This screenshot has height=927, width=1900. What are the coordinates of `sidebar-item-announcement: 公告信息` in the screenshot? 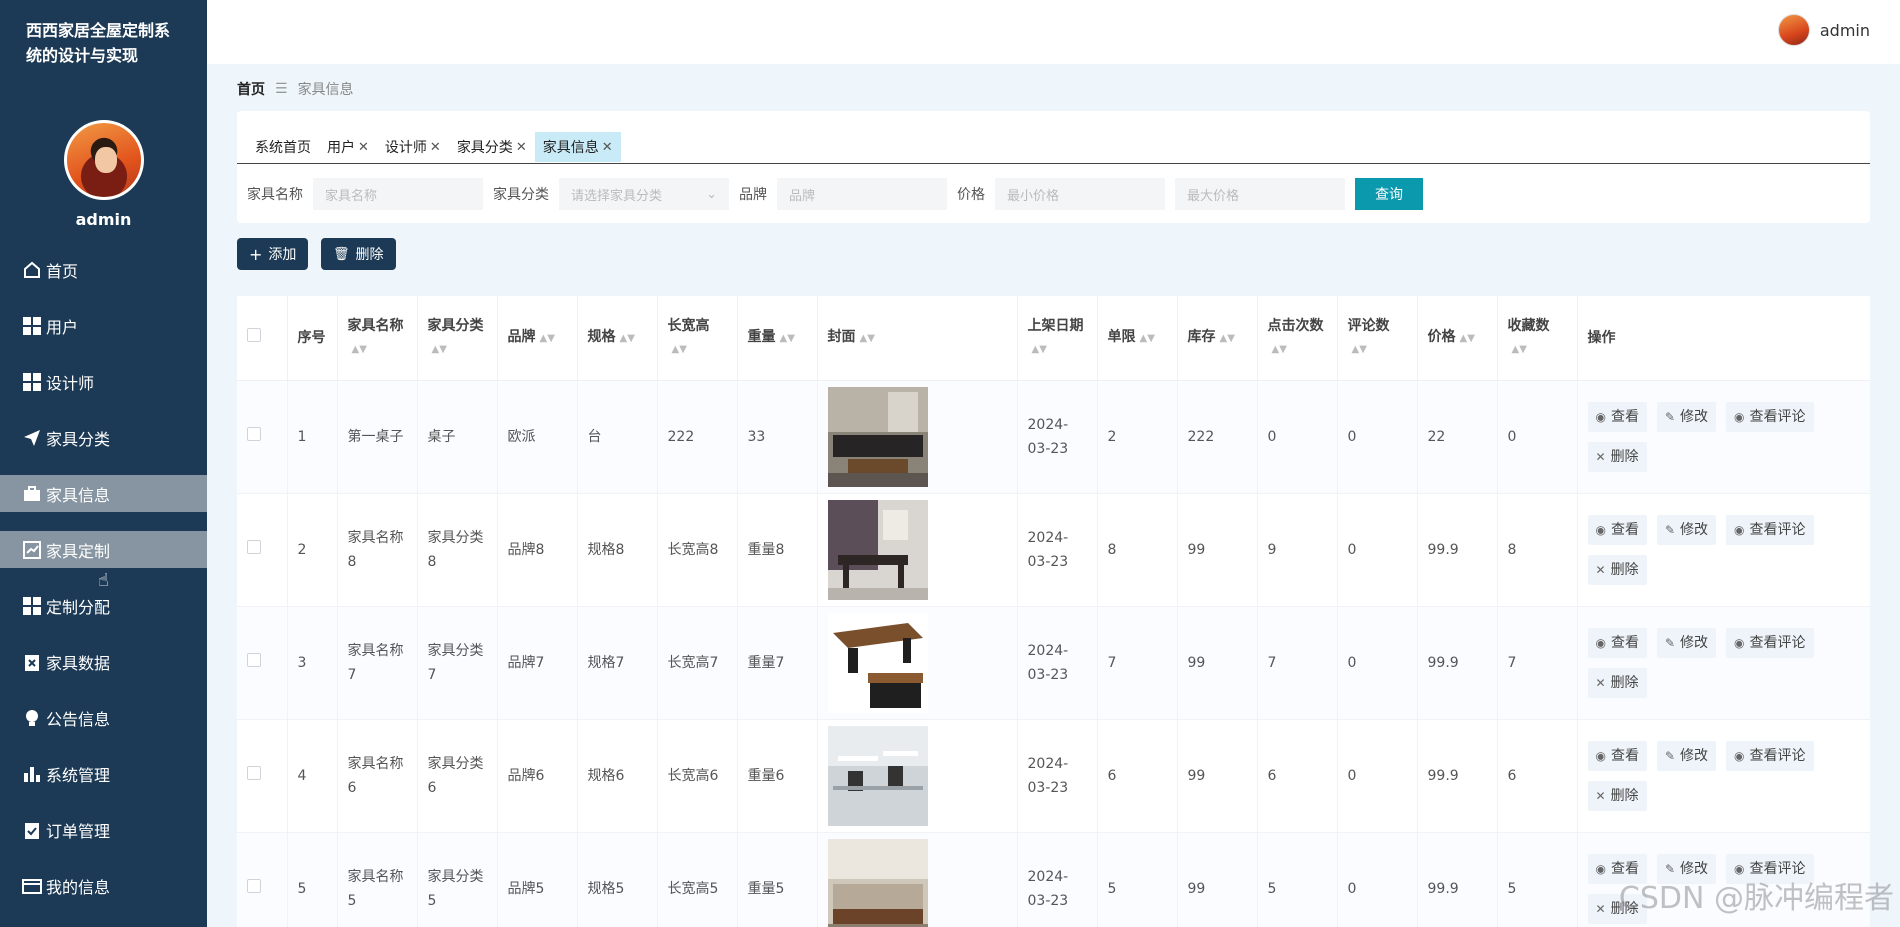 It's located at (103, 717).